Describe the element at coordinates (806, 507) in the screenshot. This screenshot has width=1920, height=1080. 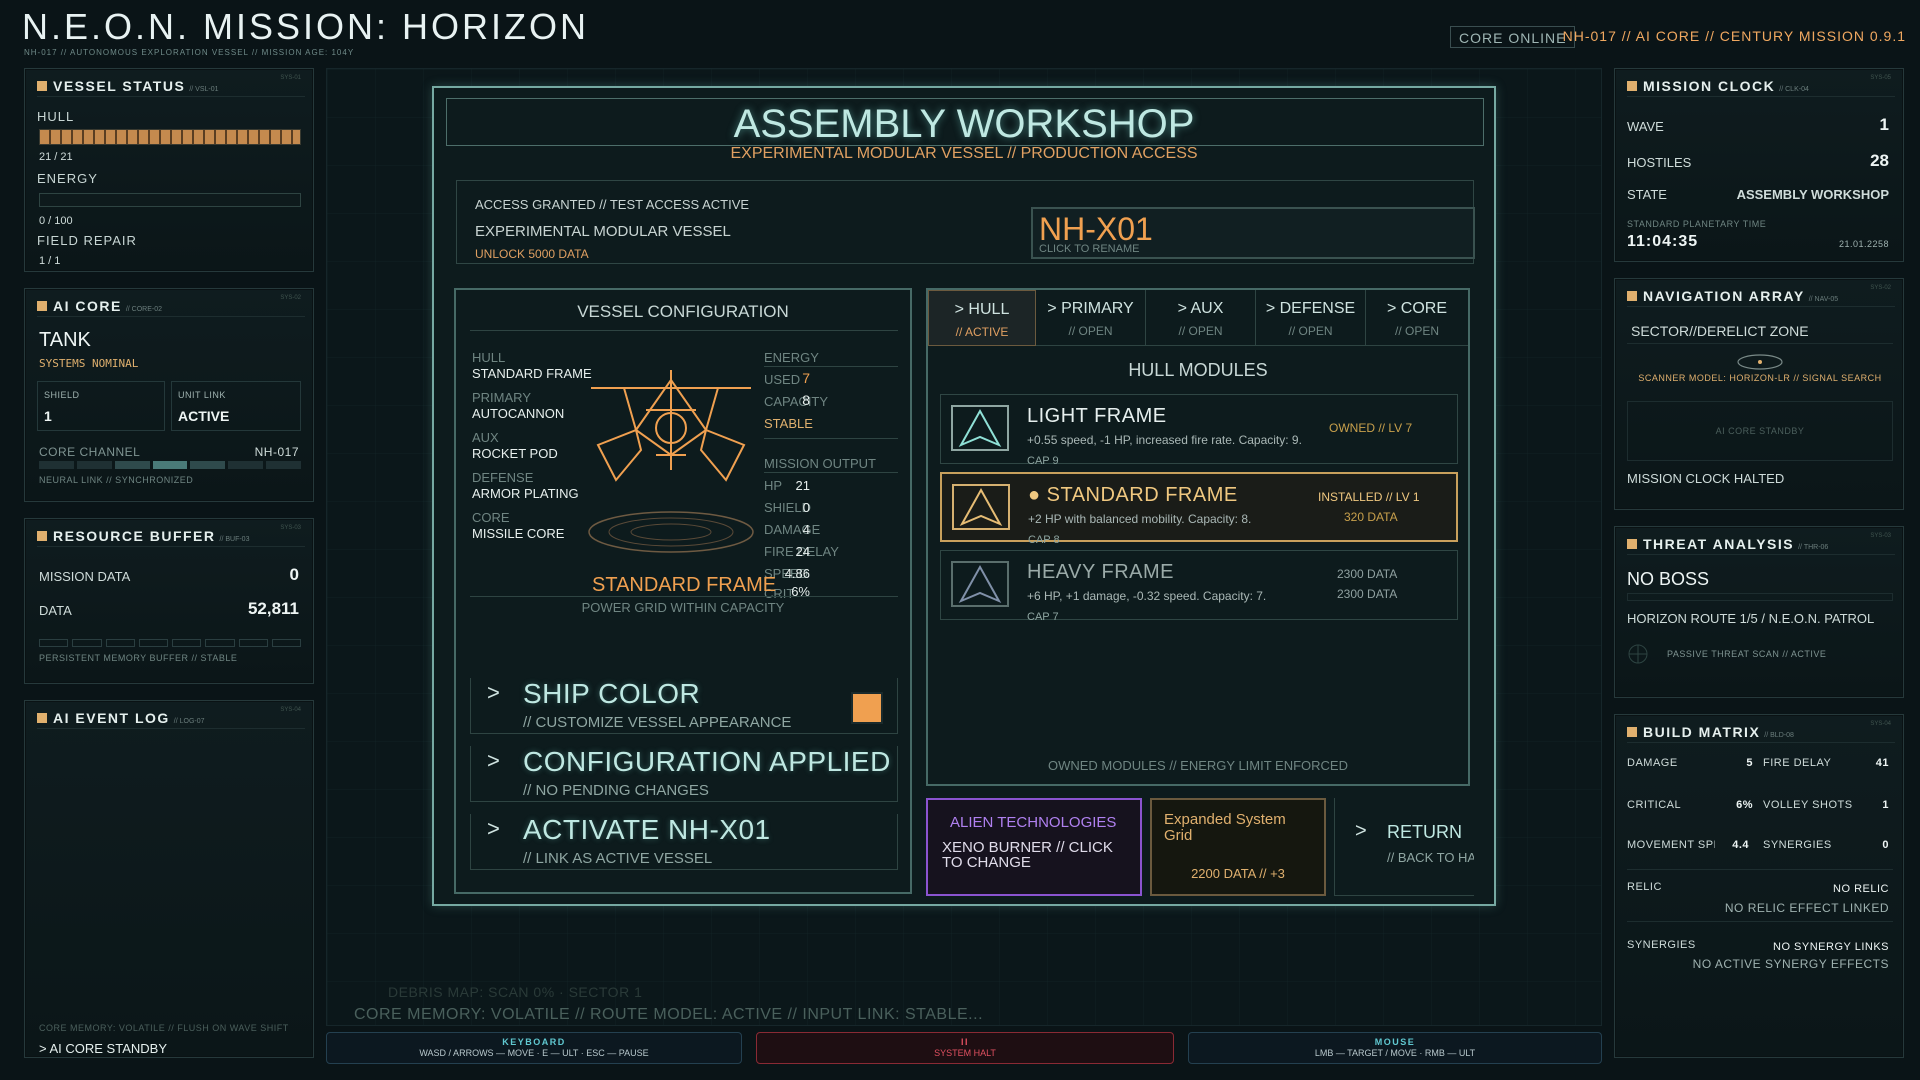
I see `stat-shield-value: 0` at that location.